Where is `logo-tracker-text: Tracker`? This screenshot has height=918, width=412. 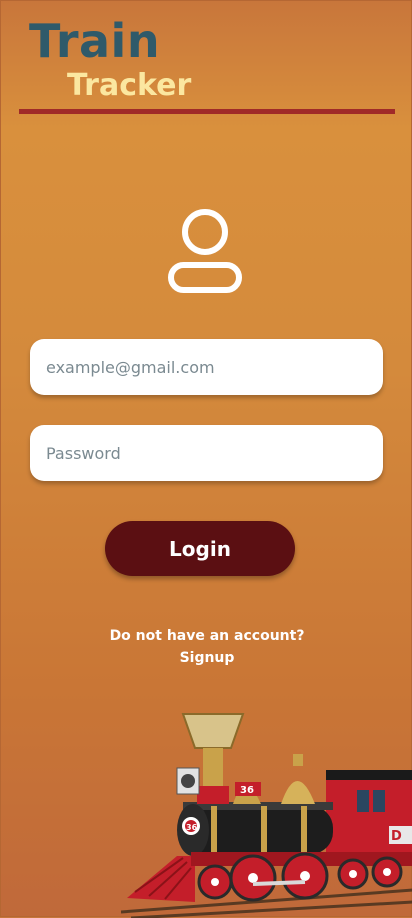
logo-tracker-text: Tracker is located at coordinates (129, 85).